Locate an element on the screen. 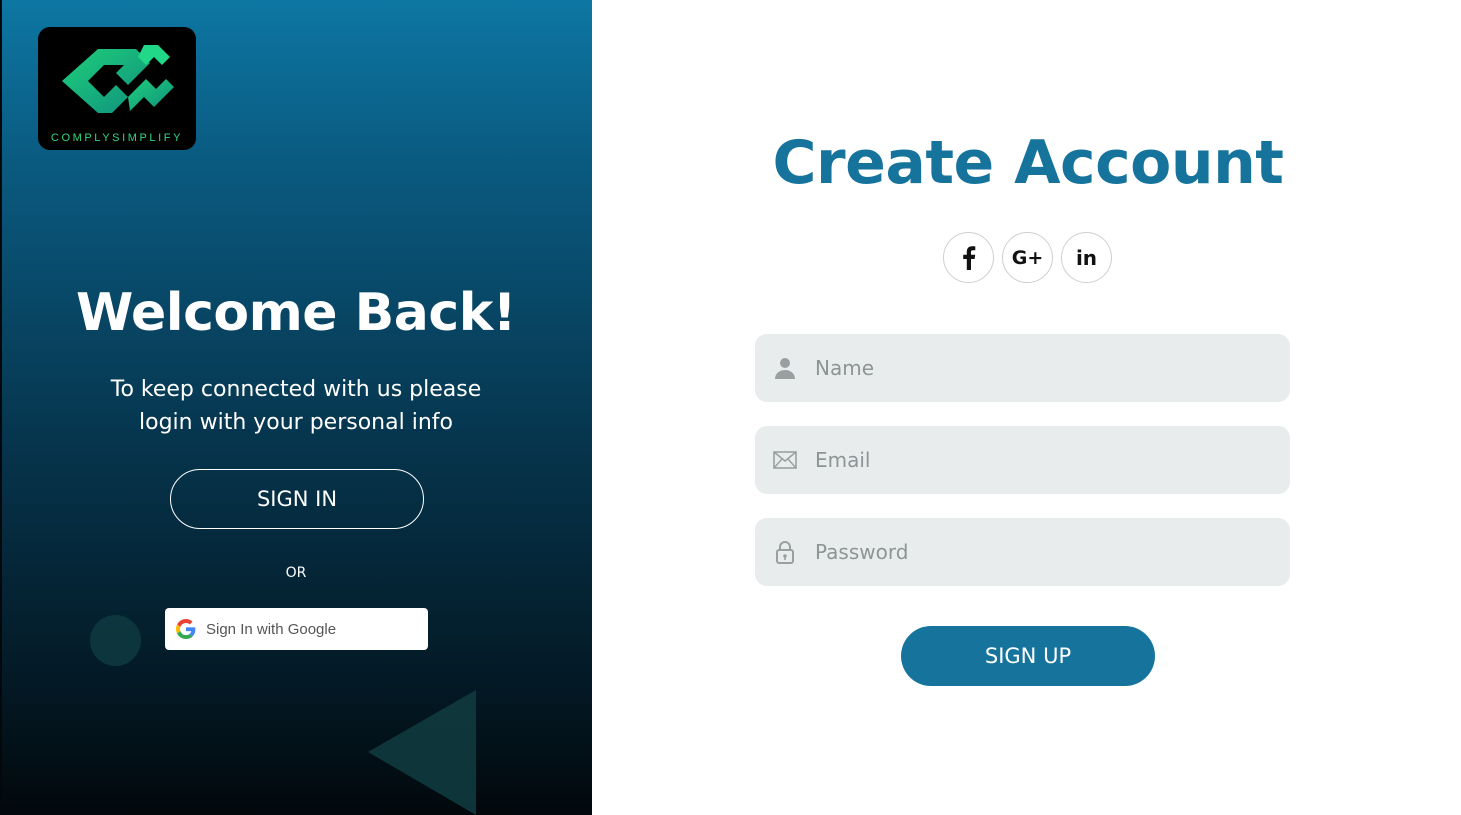 The width and height of the screenshot is (1461, 815). google-plus-button: G+ is located at coordinates (1027, 257).